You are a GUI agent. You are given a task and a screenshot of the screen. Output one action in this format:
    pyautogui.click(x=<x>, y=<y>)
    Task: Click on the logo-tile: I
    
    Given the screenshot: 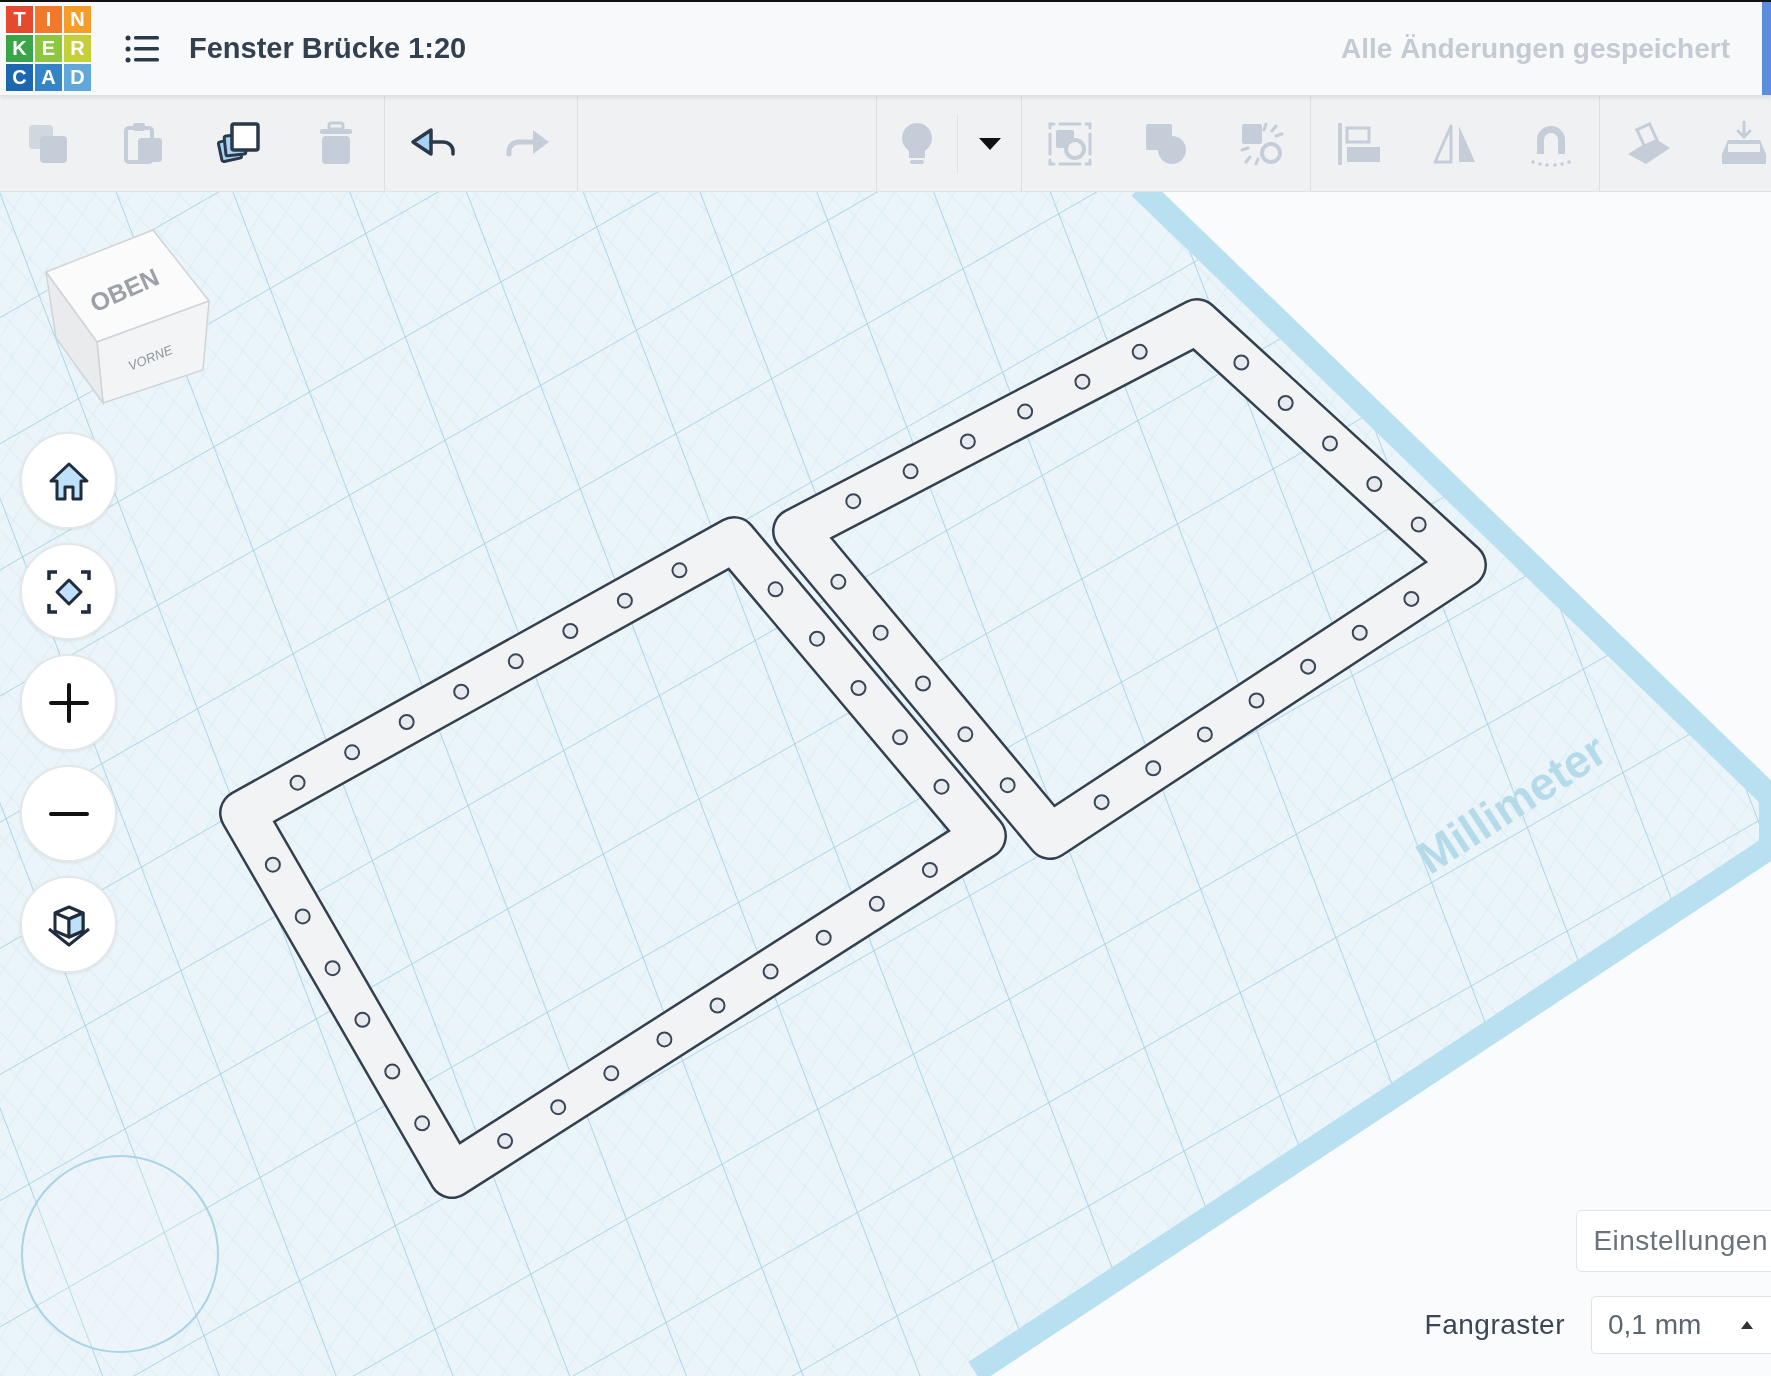 What is the action you would take?
    pyautogui.click(x=48, y=19)
    